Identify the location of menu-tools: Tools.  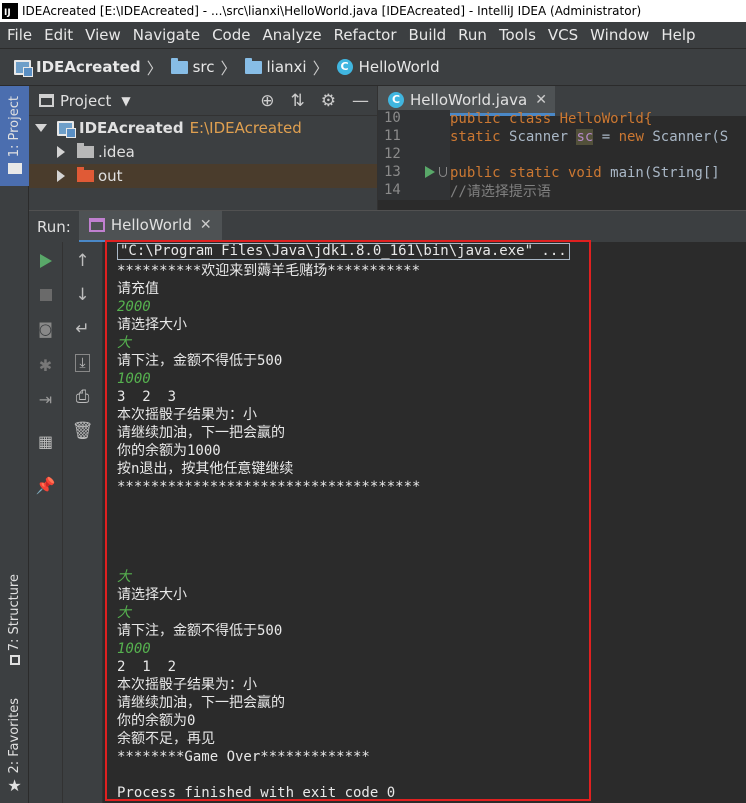
(517, 35).